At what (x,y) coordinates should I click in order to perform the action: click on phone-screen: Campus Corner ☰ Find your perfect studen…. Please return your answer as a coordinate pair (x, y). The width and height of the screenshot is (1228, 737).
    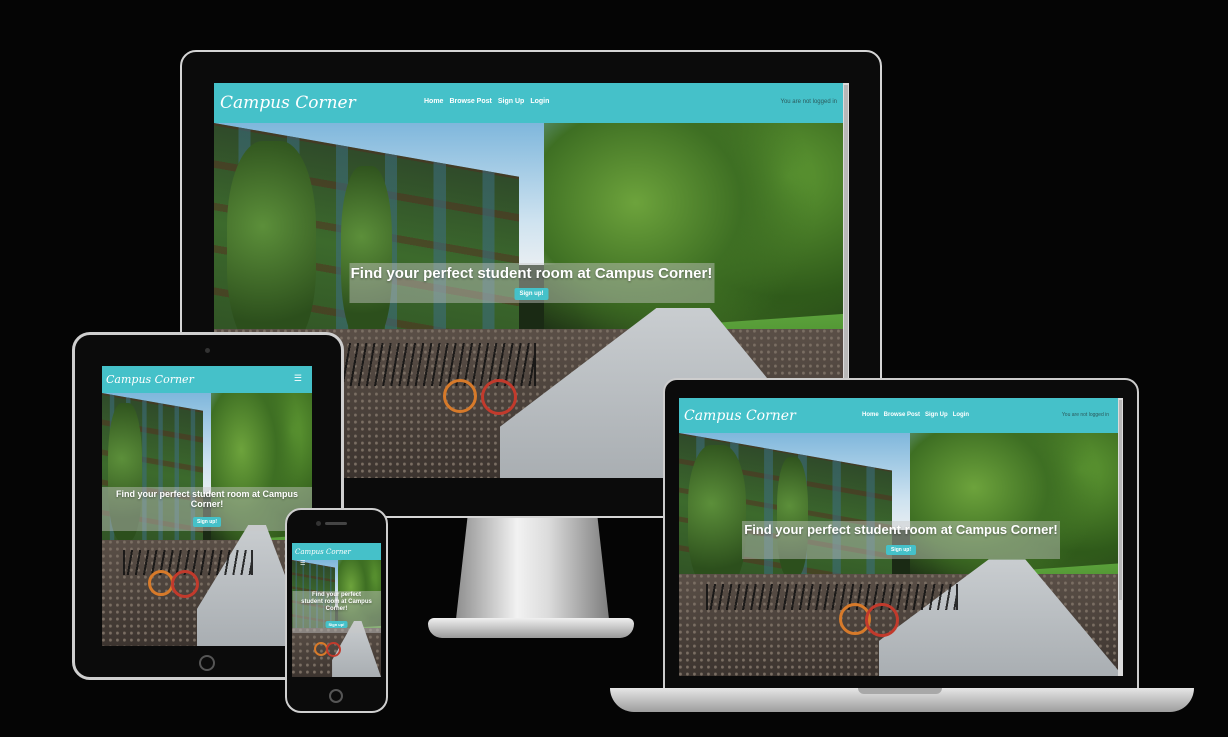
    Looking at the image, I should click on (336, 610).